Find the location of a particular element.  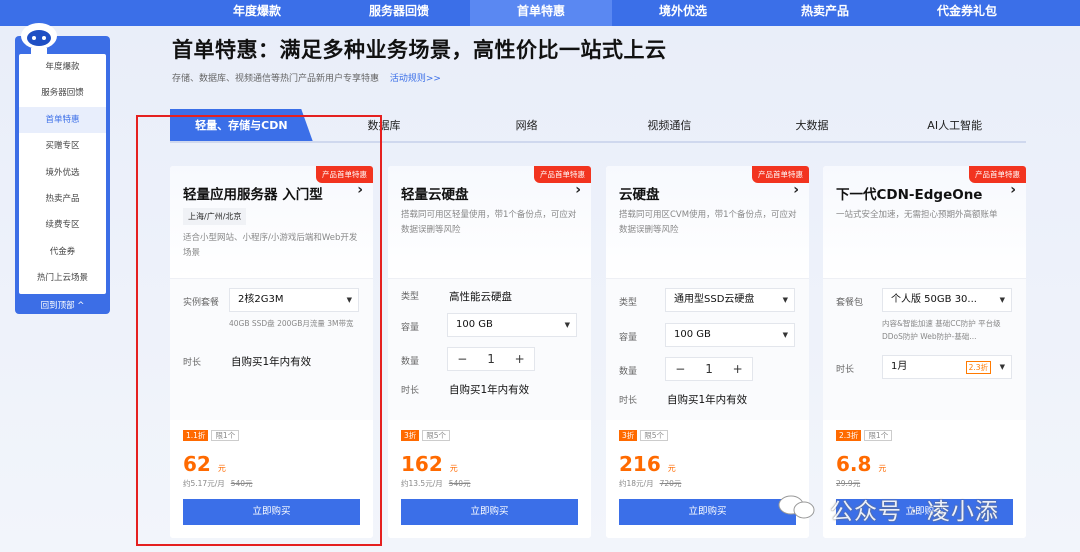

duration-value: 自购买1年内有效 is located at coordinates (707, 400).